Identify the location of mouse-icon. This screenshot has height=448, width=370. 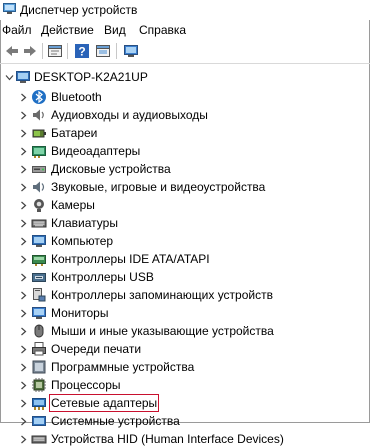
(39, 331).